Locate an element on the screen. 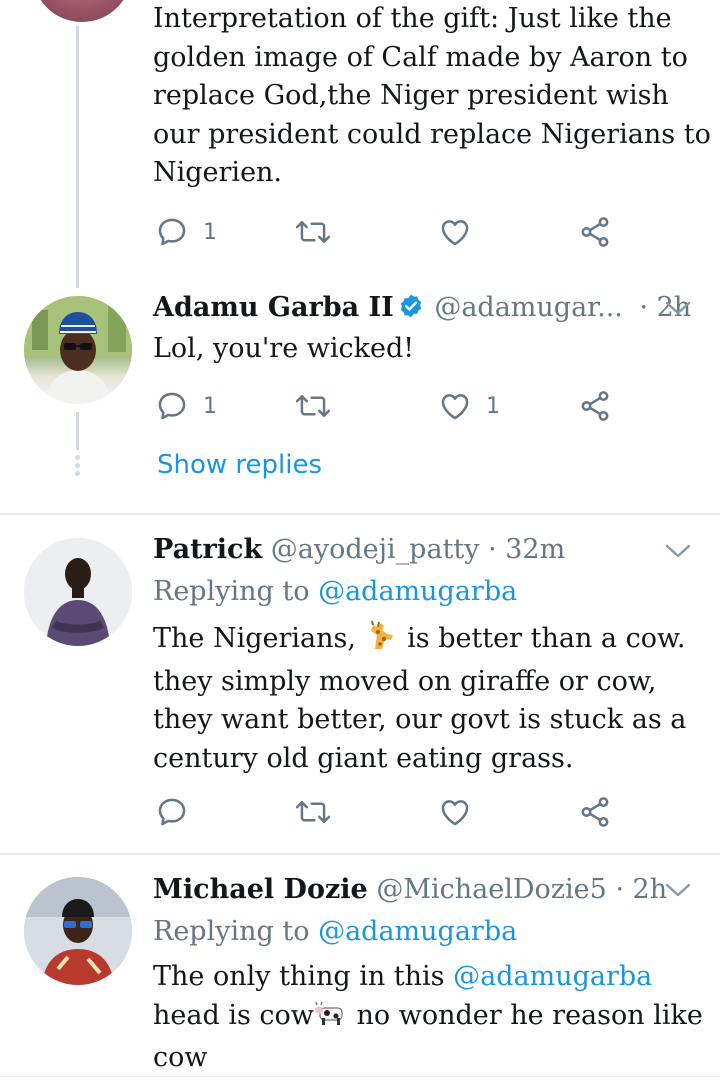  display-name: Adamu Garba II is located at coordinates (273, 307).